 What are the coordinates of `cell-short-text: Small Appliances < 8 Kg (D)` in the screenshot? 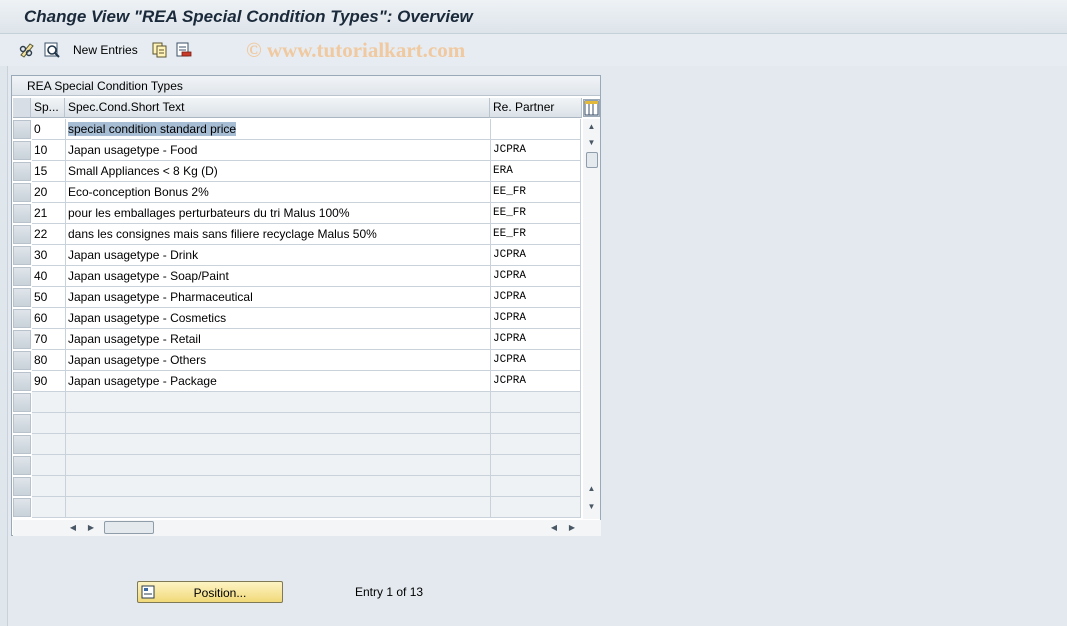 It's located at (278, 171).